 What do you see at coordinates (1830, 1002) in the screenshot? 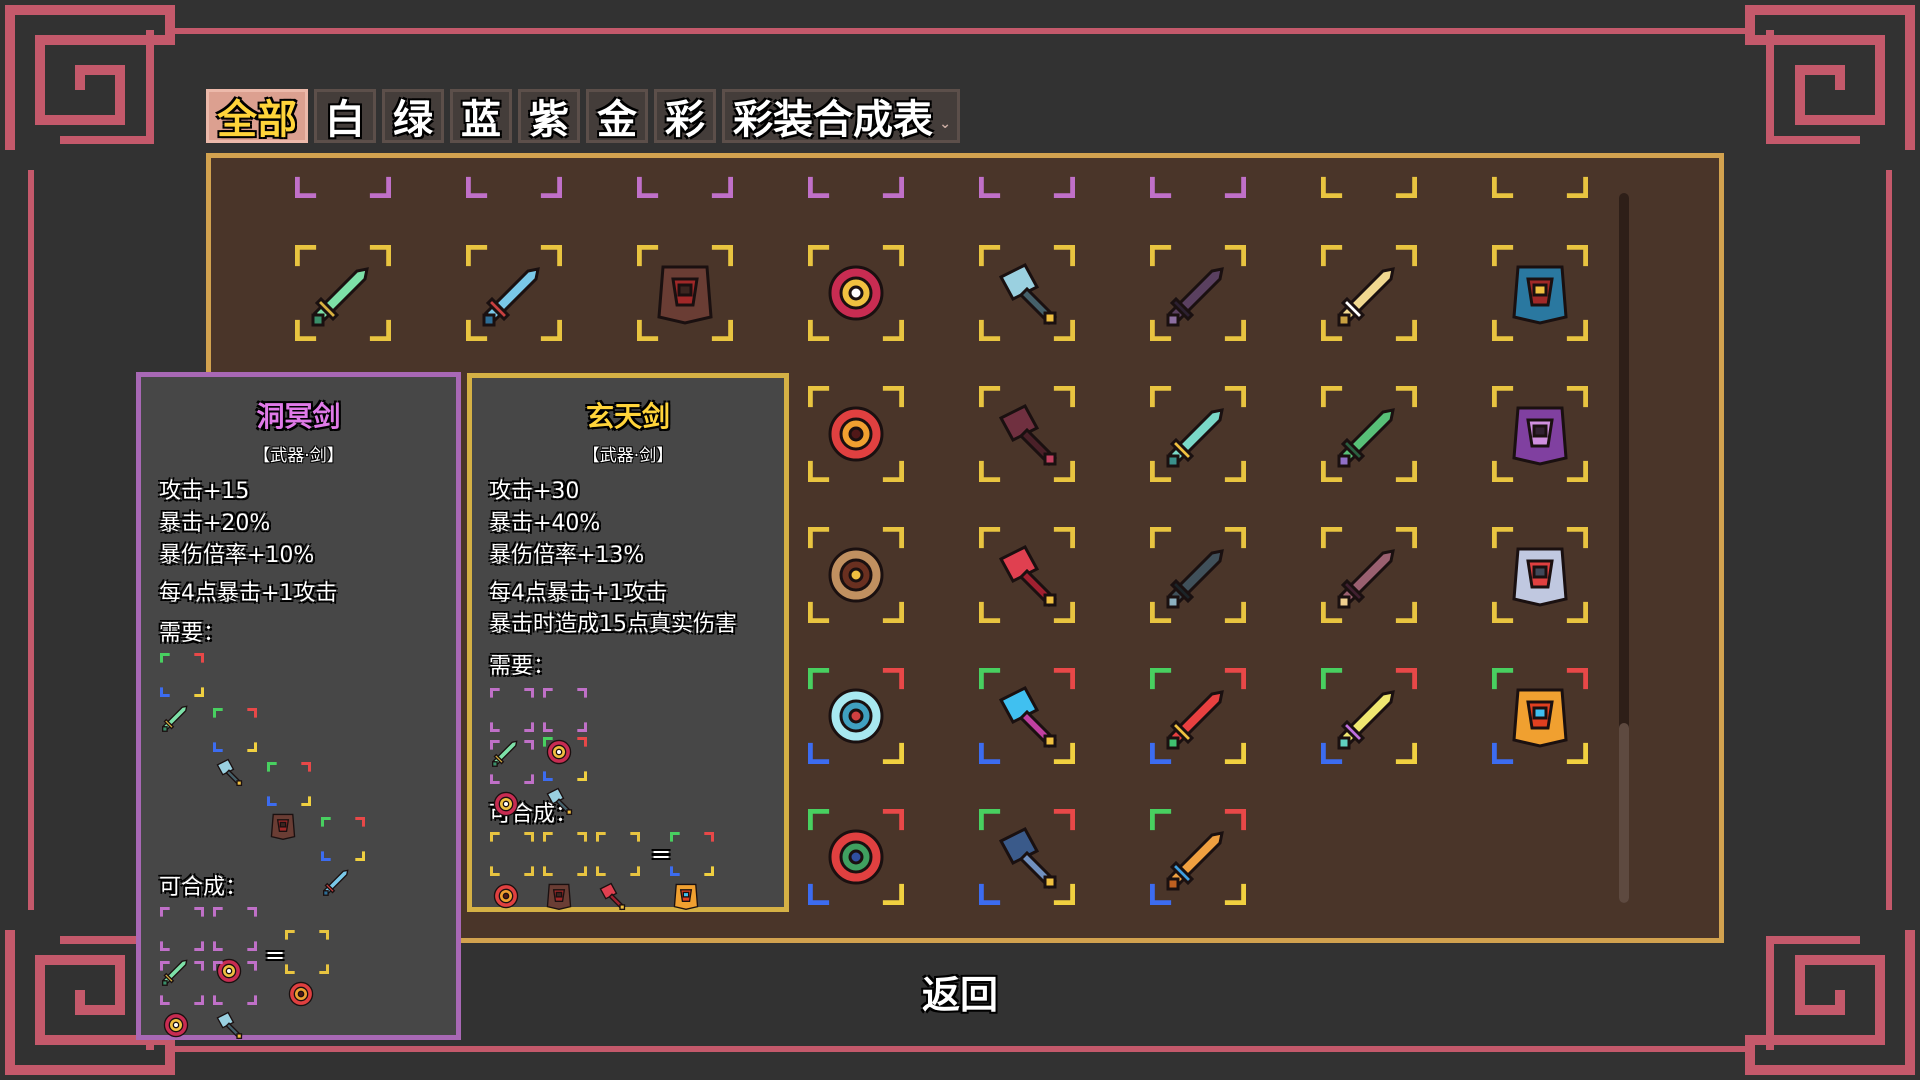
I see `corner-ornament-bottom-right` at bounding box center [1830, 1002].